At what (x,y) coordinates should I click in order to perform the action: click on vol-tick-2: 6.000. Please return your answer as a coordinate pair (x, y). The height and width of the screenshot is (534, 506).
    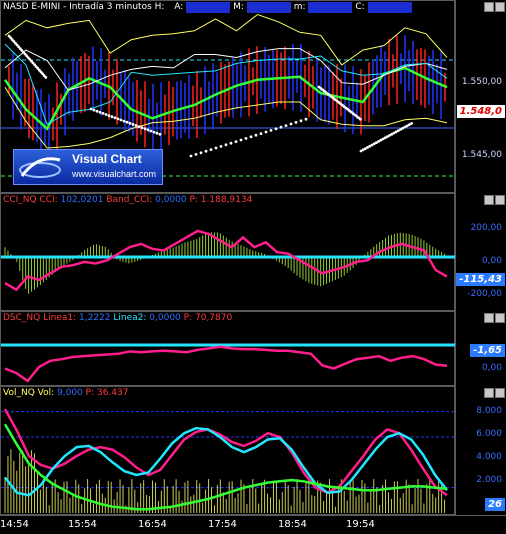
    Looking at the image, I should click on (489, 434).